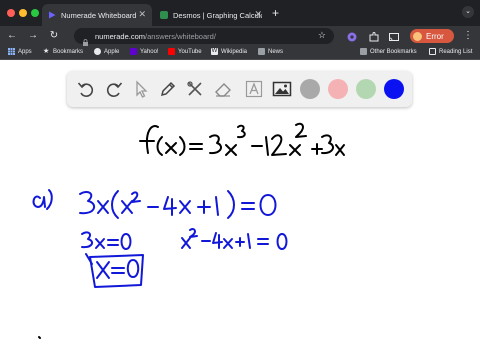 Image resolution: width=480 pixels, height=348 pixels. What do you see at coordinates (46, 51) in the screenshot?
I see `star-icon: ★` at bounding box center [46, 51].